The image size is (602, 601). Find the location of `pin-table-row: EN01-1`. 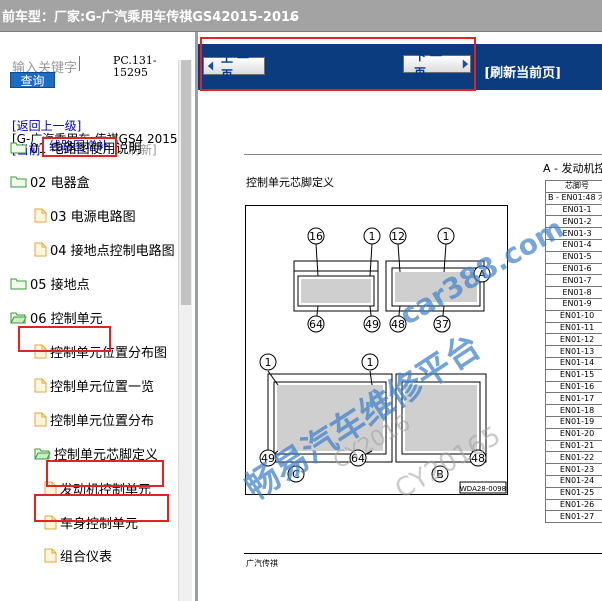

pin-table-row: EN01-1 is located at coordinates (573, 210).